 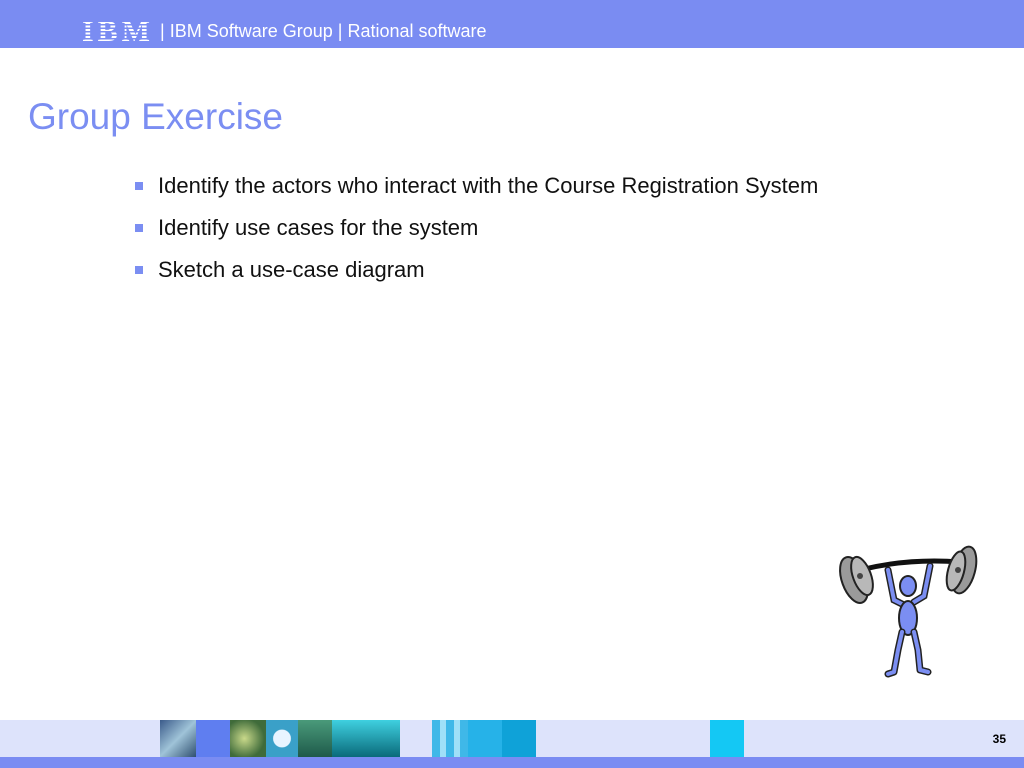 I want to click on svg-text: IBM, so click(x=116, y=30).